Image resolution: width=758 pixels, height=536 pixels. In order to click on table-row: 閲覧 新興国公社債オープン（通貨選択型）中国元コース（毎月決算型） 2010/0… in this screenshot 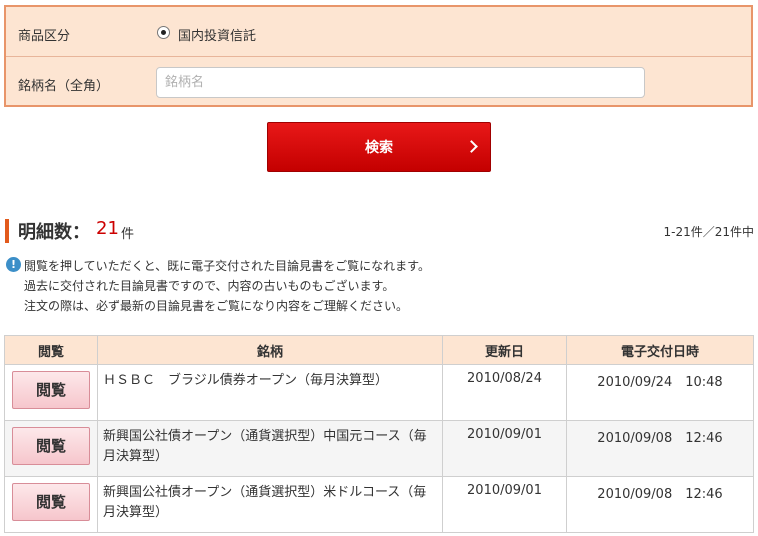, I will do `click(379, 448)`.